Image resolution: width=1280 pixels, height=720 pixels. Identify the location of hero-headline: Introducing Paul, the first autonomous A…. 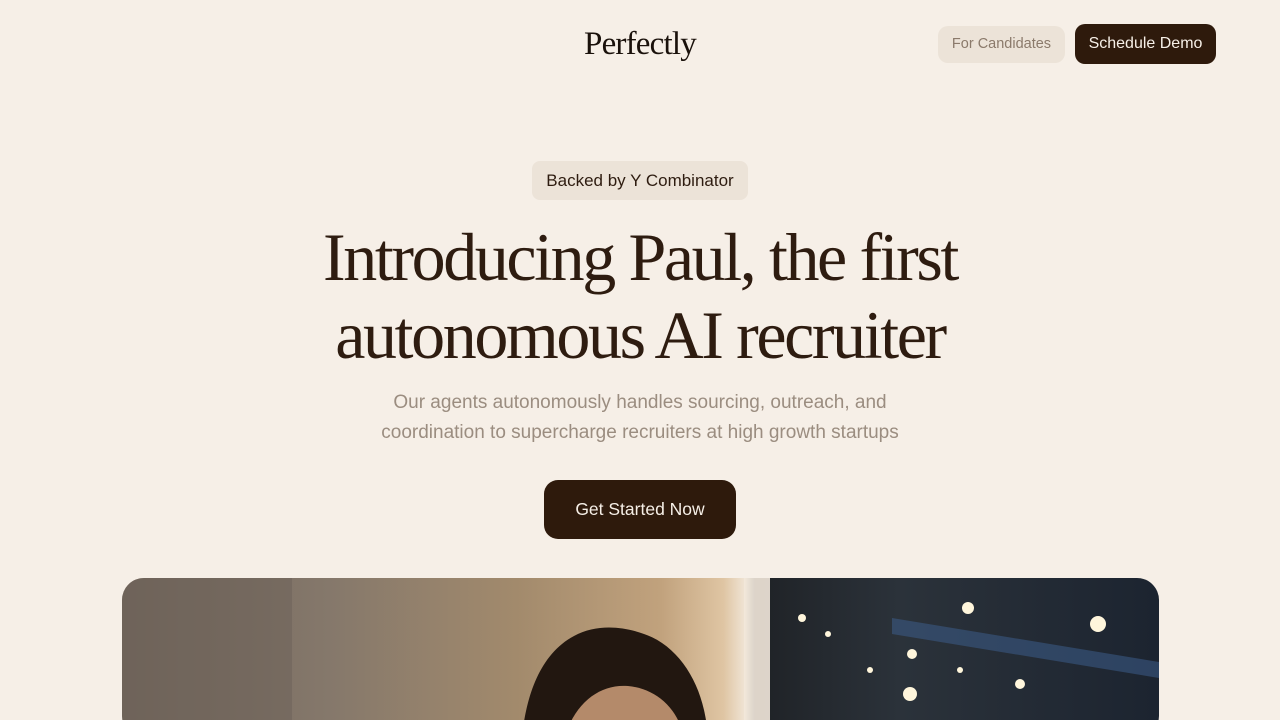
(640, 296).